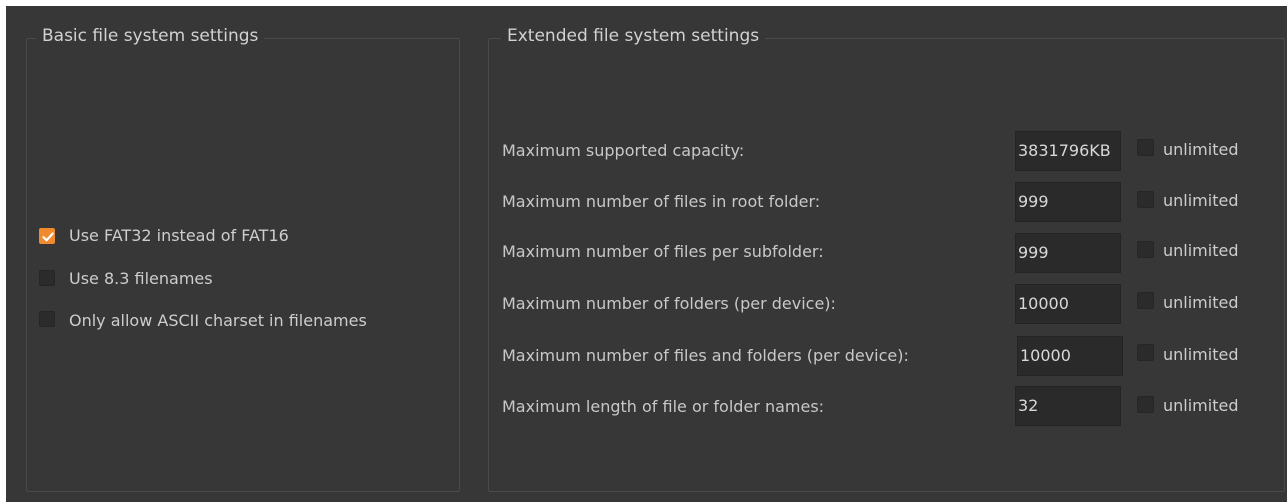 The width and height of the screenshot is (1287, 502). I want to click on max-subfolder-files-unlimited-label: unlimited, so click(1200, 251).